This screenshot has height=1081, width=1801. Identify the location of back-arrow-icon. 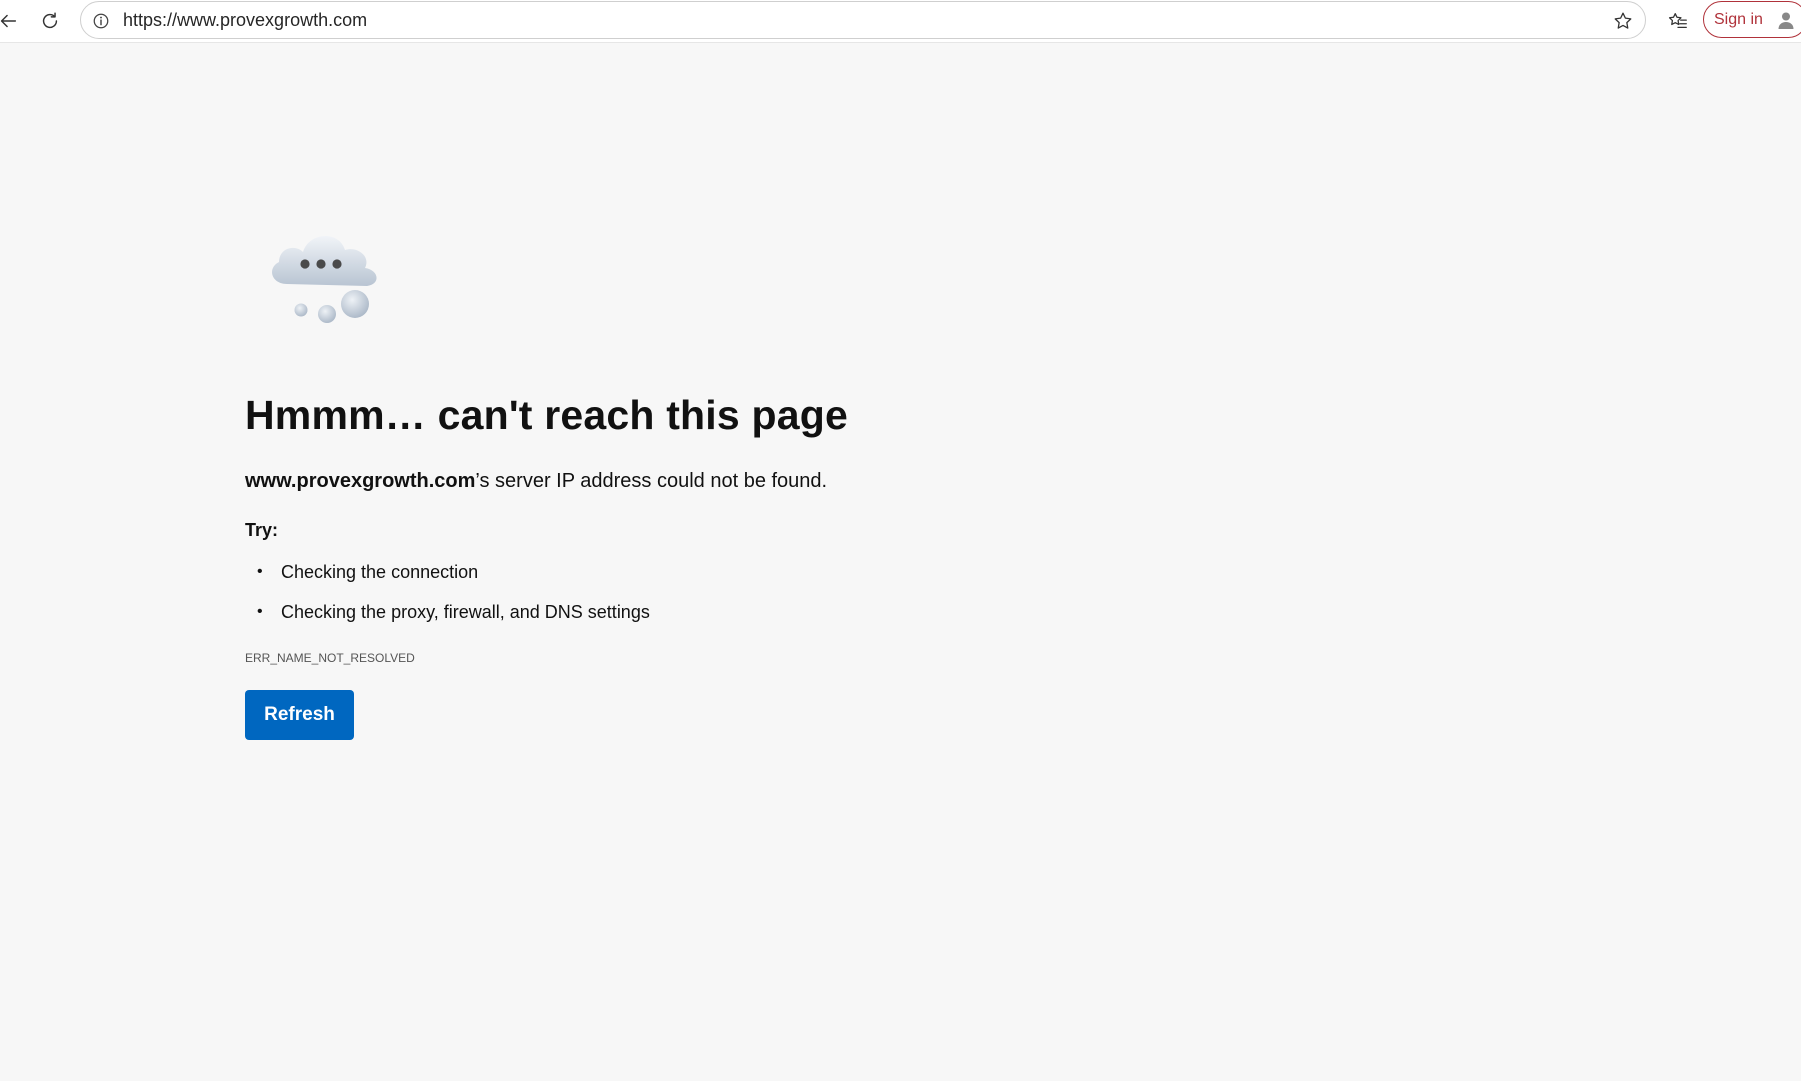
(8, 21).